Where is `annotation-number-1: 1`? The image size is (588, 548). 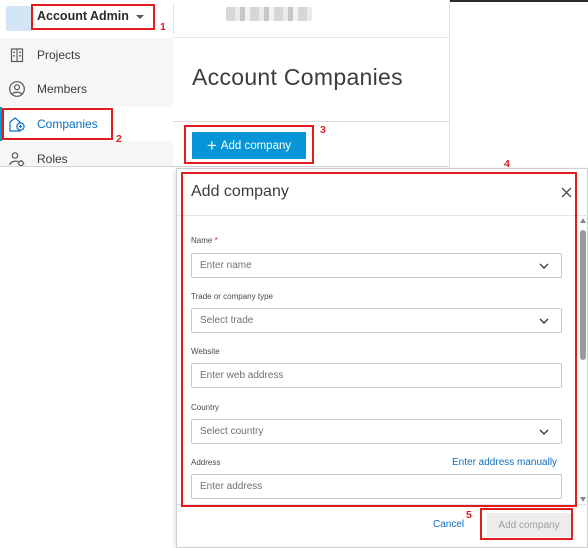
annotation-number-1: 1 is located at coordinates (163, 27).